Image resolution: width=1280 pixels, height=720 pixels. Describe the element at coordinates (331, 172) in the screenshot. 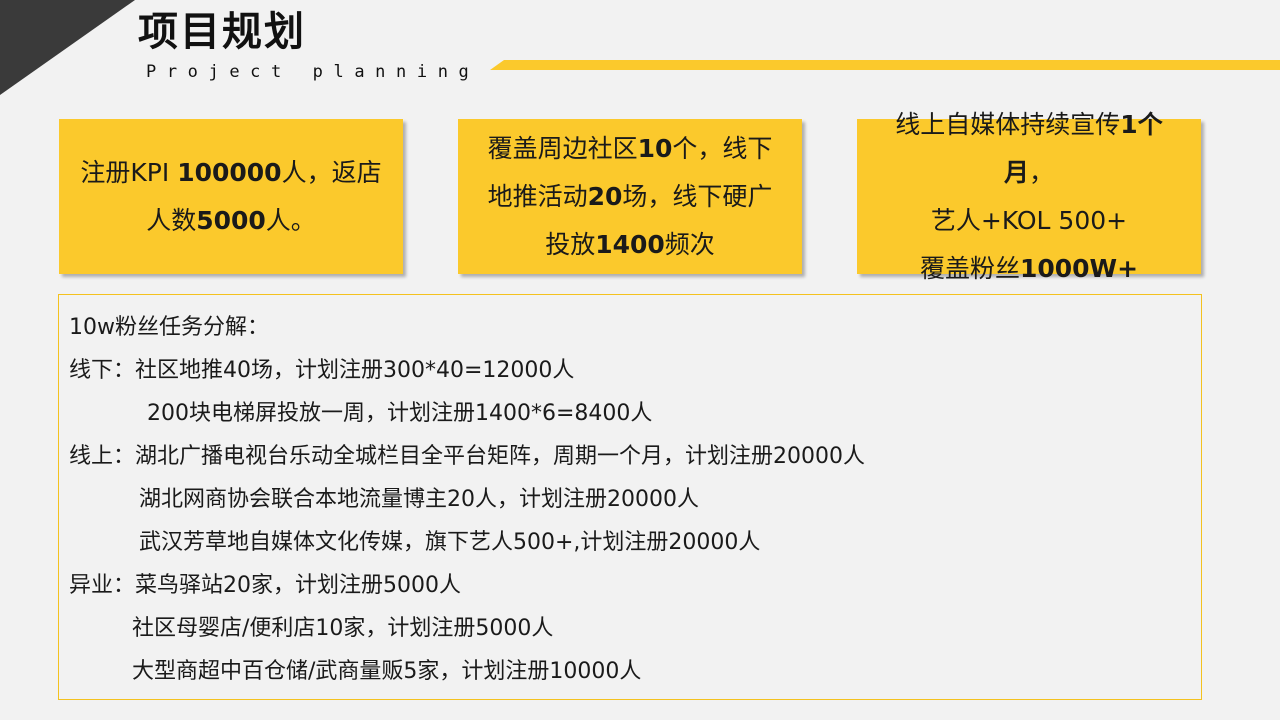

I see `card-text-segment: 人，返店` at that location.